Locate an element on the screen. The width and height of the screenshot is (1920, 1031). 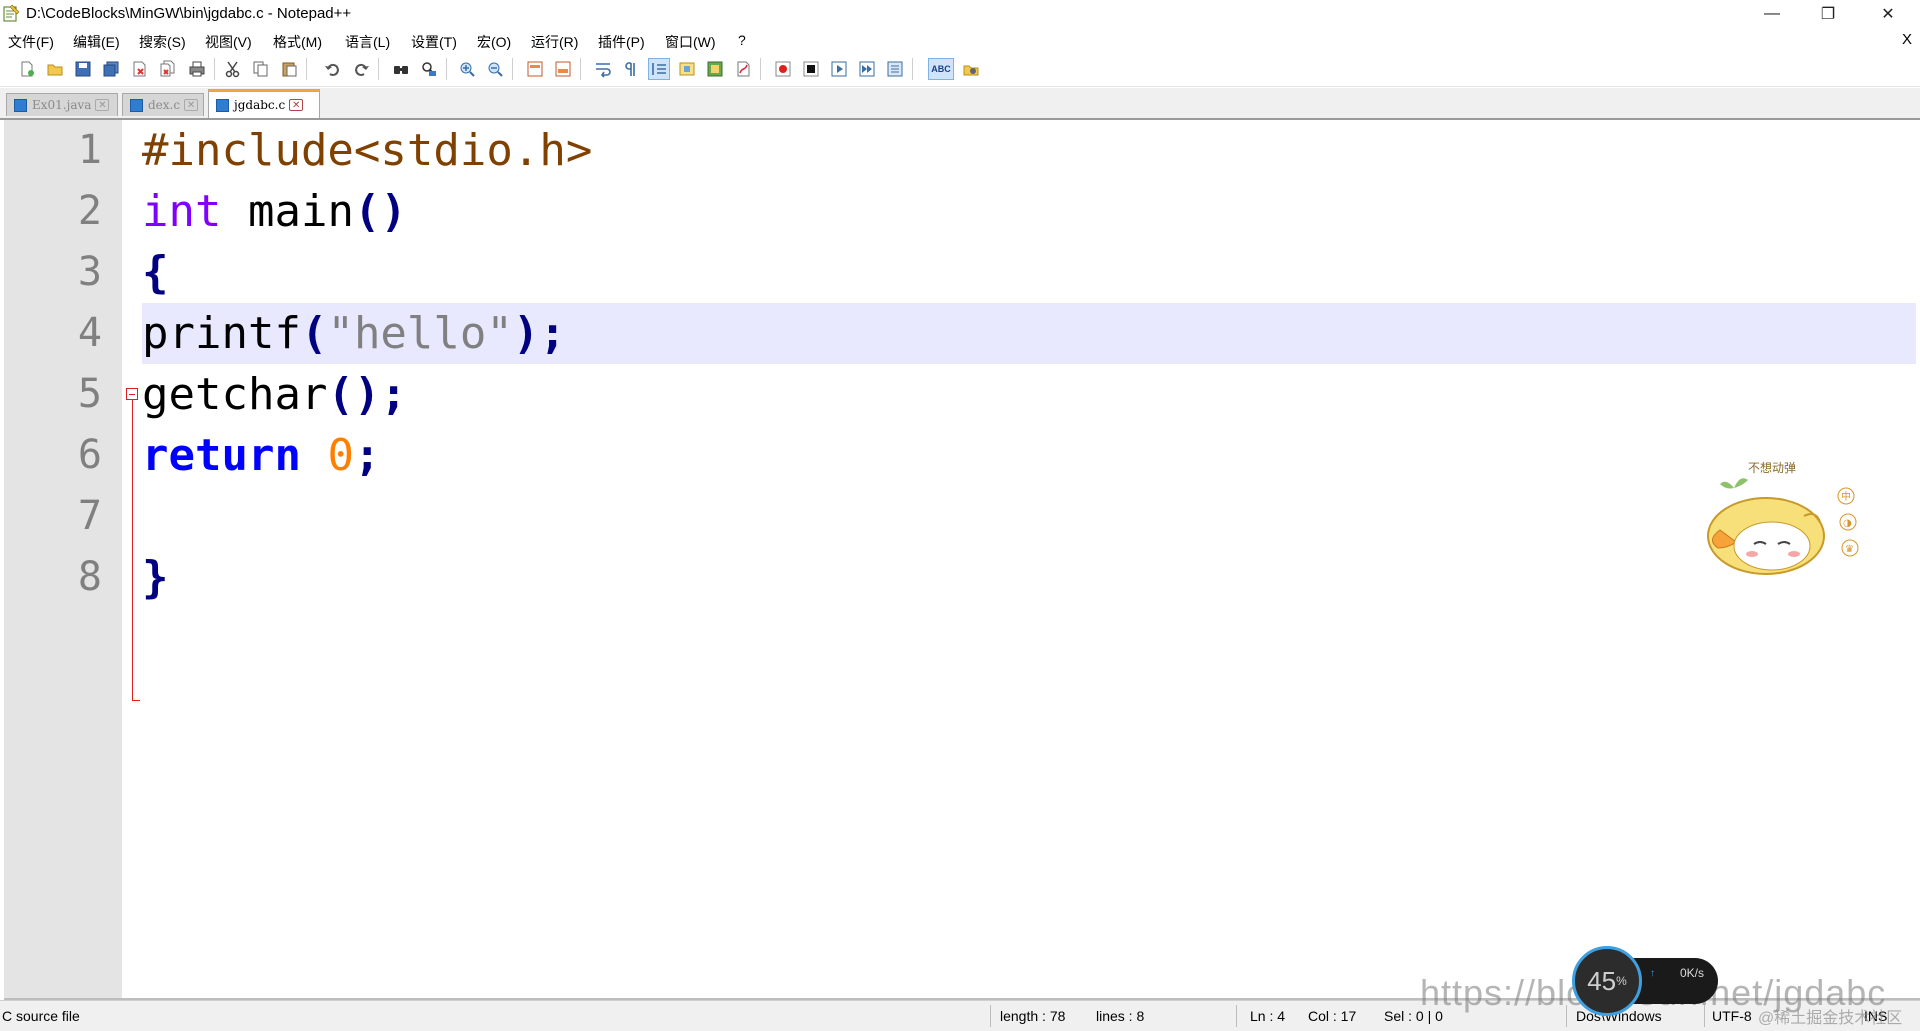
menu-file: 文件(F) is located at coordinates (31, 42).